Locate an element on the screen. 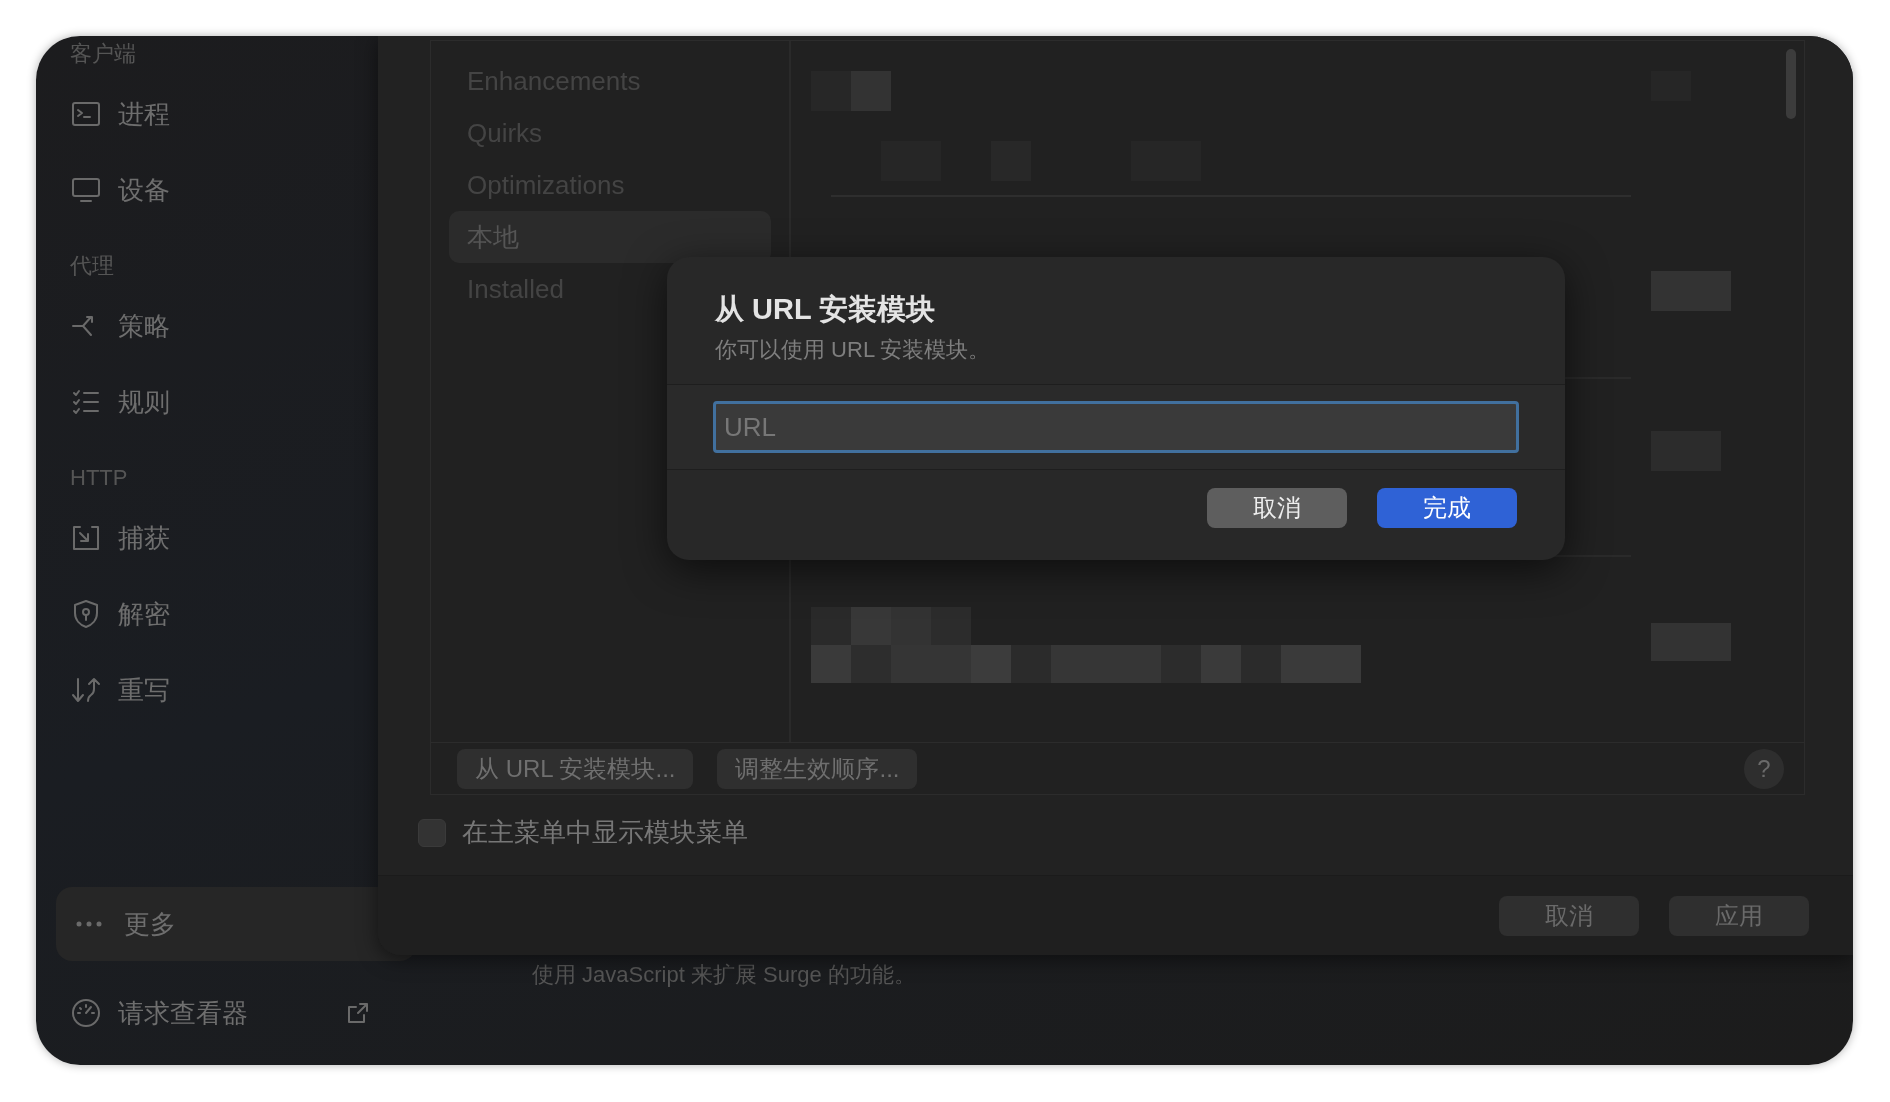 This screenshot has height=1102, width=1890. description-text: 使用 JavaScript 来扩展 Surge 的功能。 is located at coordinates (724, 975).